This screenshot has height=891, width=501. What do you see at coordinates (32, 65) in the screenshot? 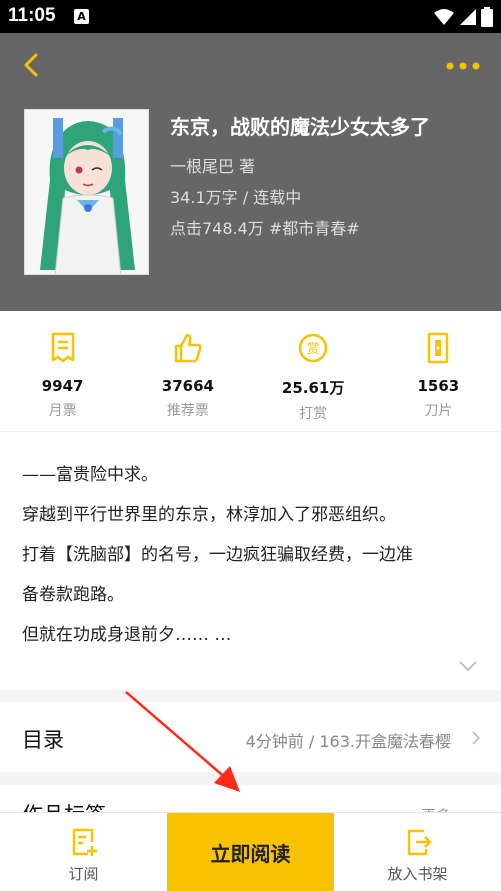
I see `back-icon` at bounding box center [32, 65].